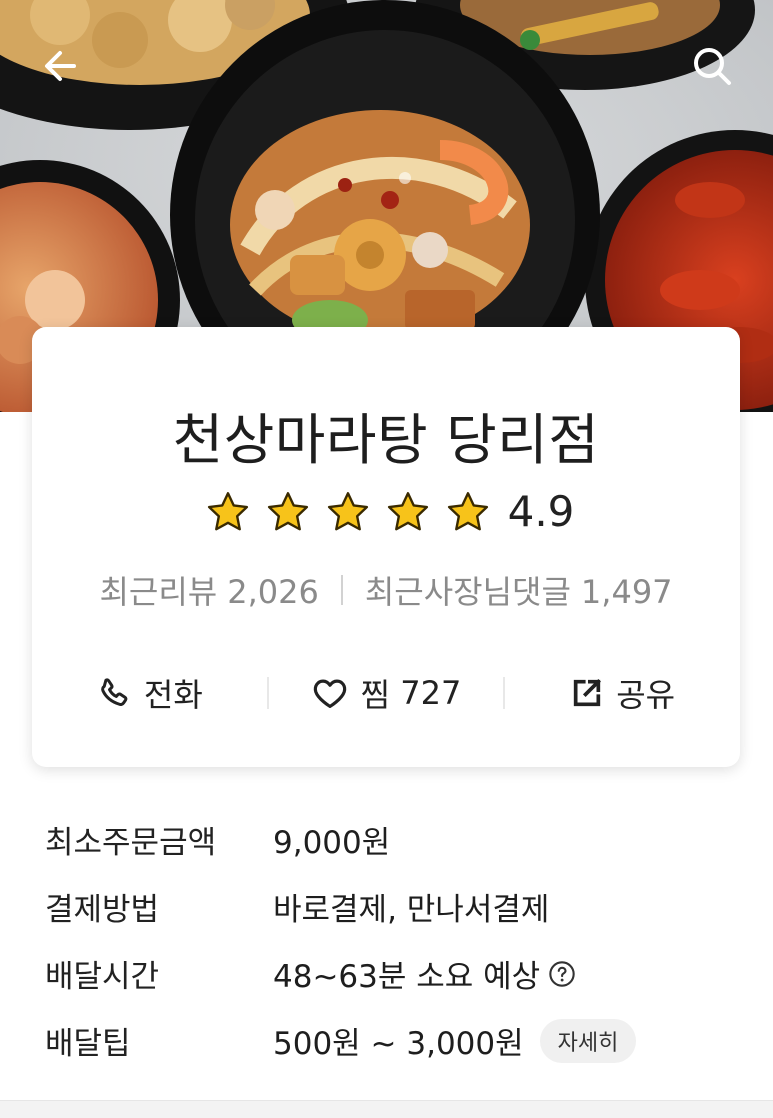  I want to click on question-icon, so click(562, 973).